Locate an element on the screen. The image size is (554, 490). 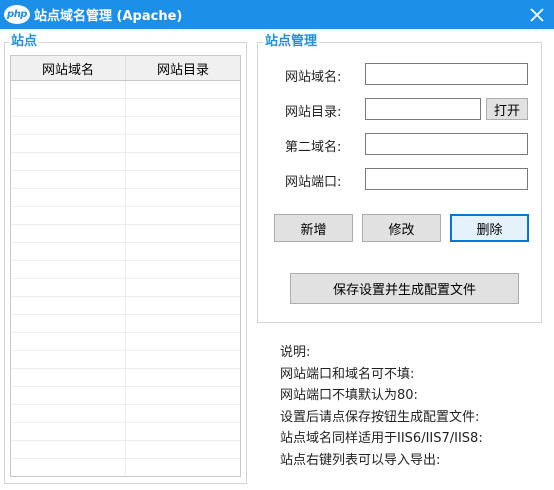
notes-title: 说明: is located at coordinates (295, 352).